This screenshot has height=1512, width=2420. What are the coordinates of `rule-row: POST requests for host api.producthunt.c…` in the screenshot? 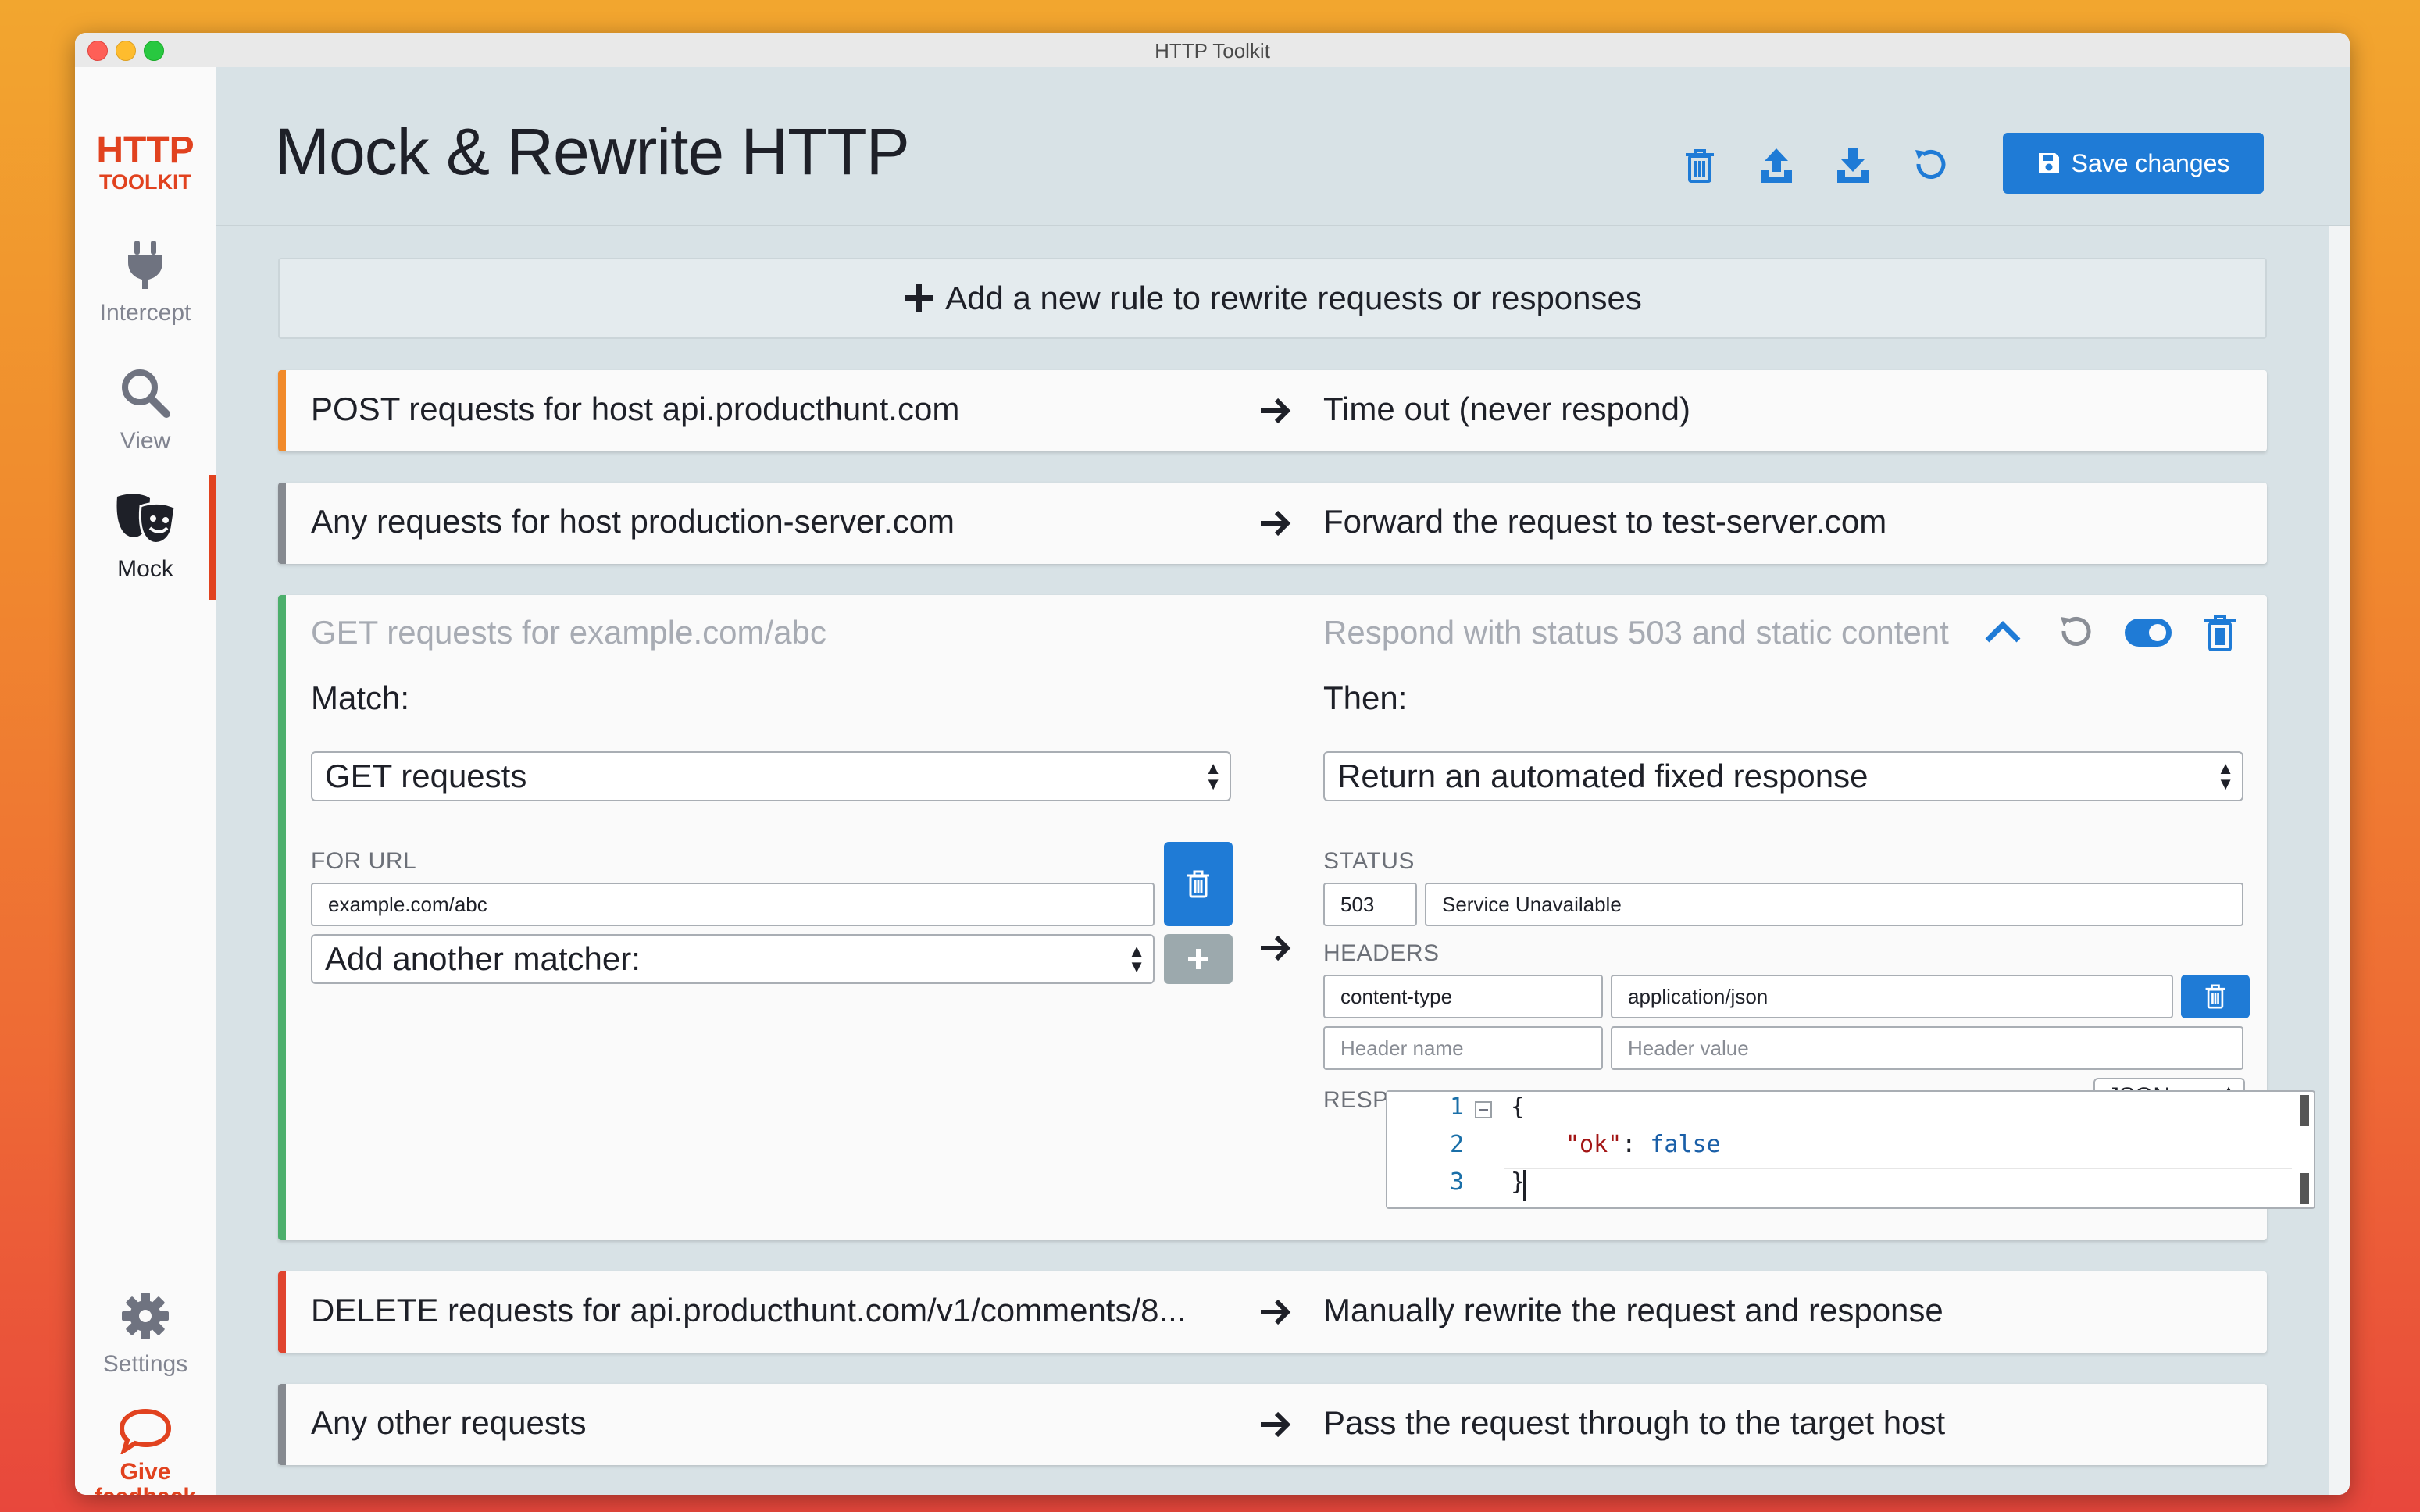 It's located at (1272, 410).